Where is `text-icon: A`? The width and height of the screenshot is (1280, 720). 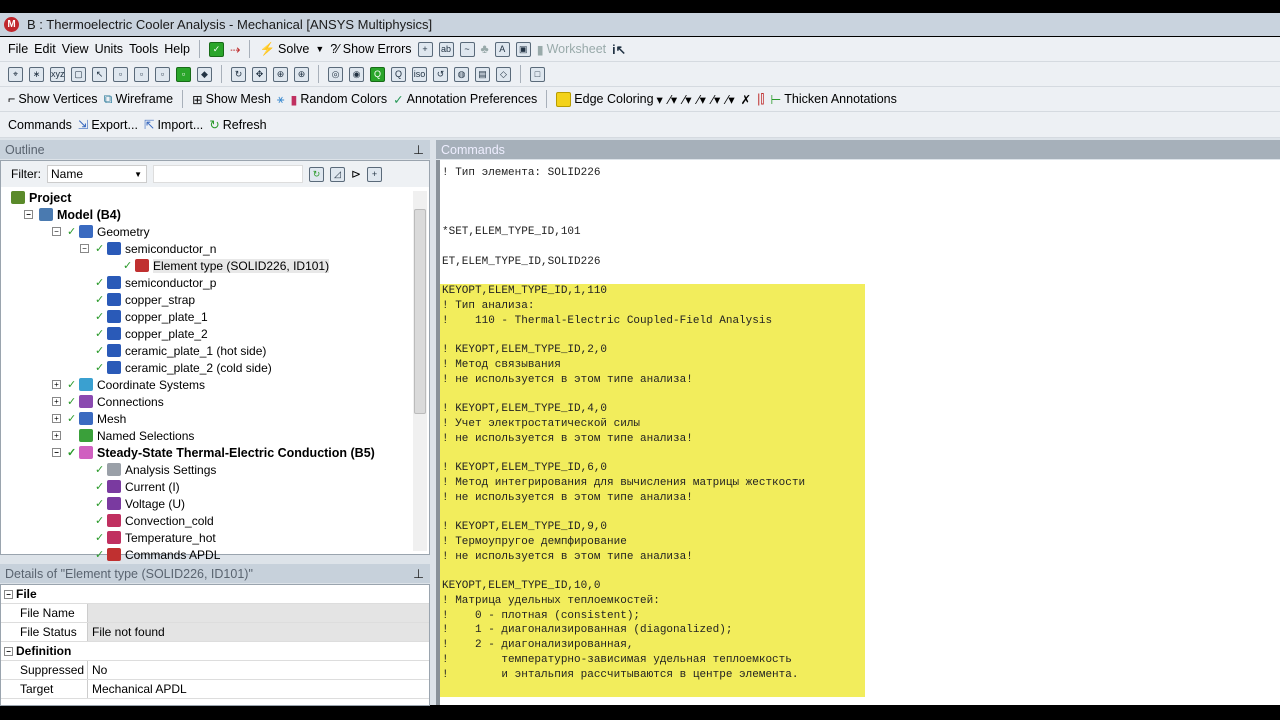 text-icon: A is located at coordinates (502, 49).